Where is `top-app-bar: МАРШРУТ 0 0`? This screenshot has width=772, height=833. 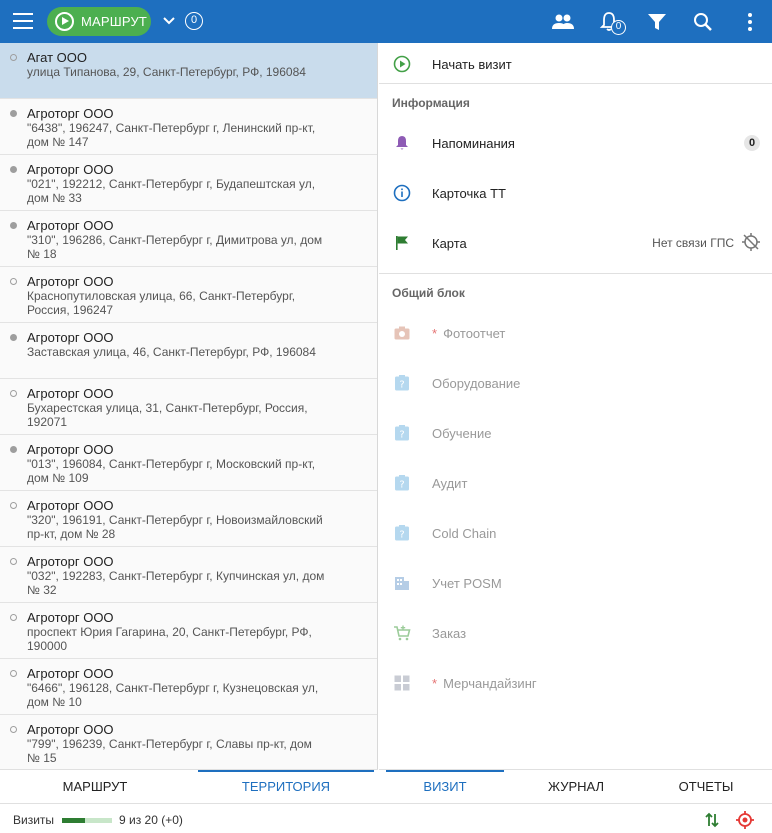
top-app-bar: МАРШРУТ 0 0 is located at coordinates (386, 21).